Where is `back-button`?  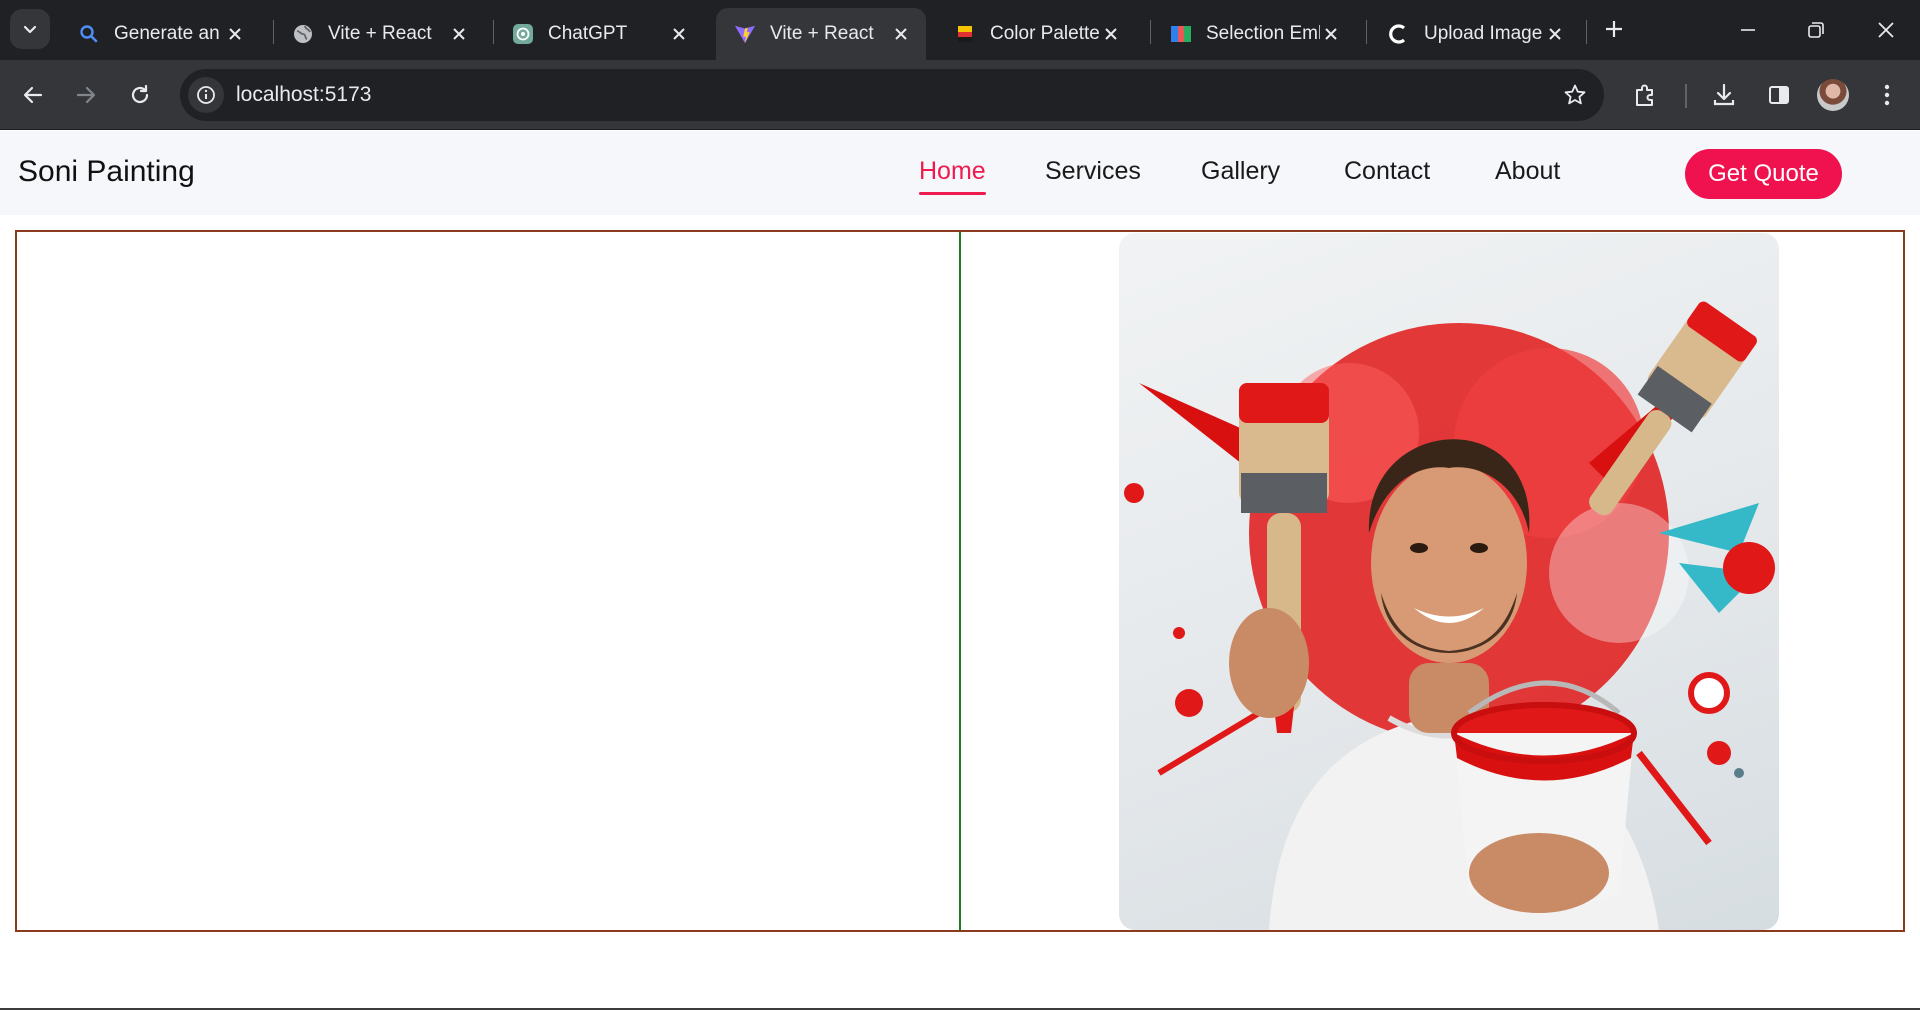
back-button is located at coordinates (33, 95).